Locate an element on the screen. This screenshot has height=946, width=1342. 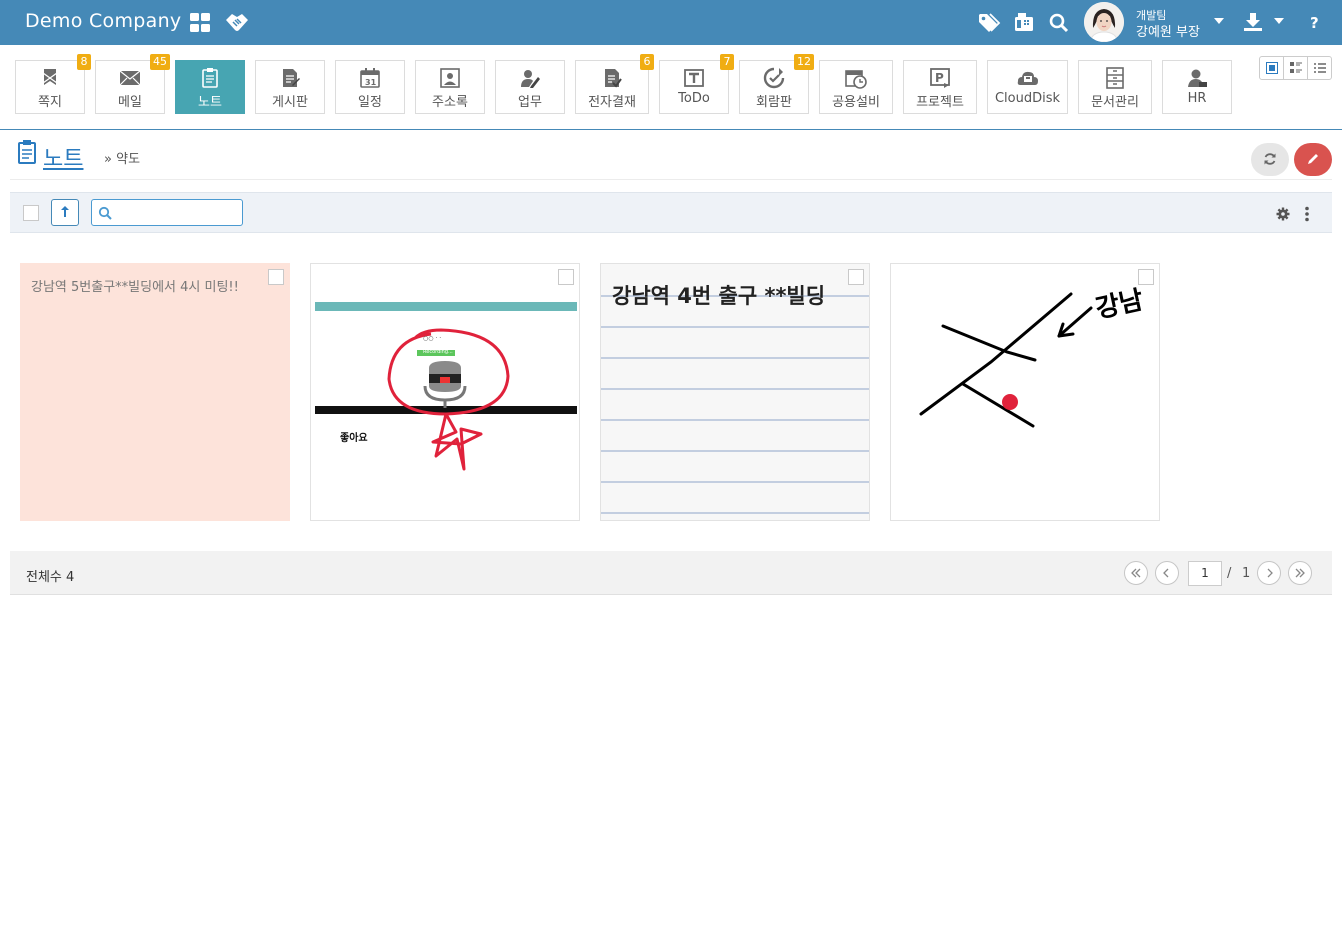
chevron-right-icon is located at coordinates (1270, 573).